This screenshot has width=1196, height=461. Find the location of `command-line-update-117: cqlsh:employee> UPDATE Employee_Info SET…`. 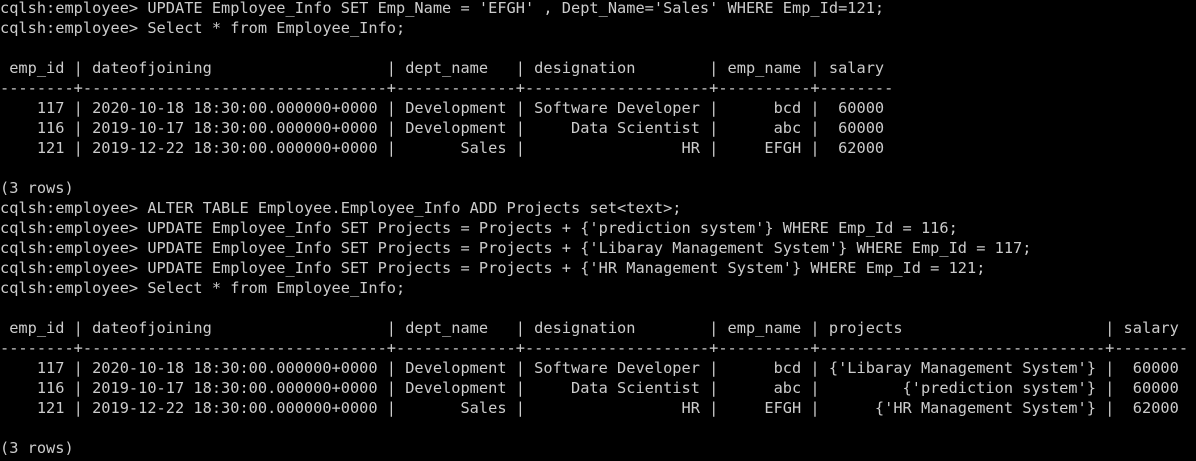

command-line-update-117: cqlsh:employee> UPDATE Employee_Info SET… is located at coordinates (516, 248).